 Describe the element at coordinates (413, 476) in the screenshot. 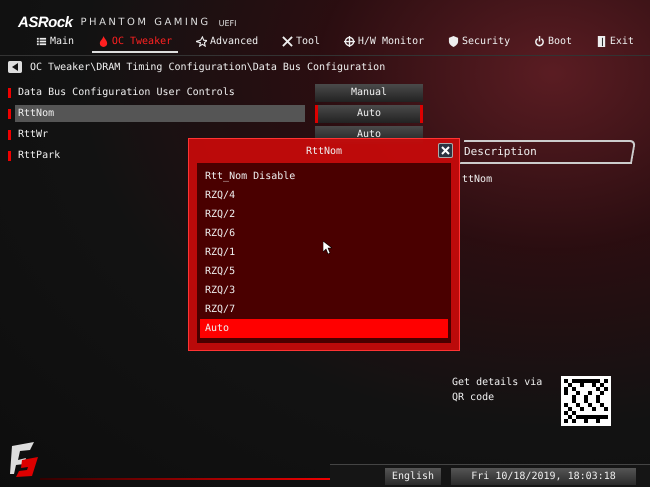

I see `language-button: English` at that location.